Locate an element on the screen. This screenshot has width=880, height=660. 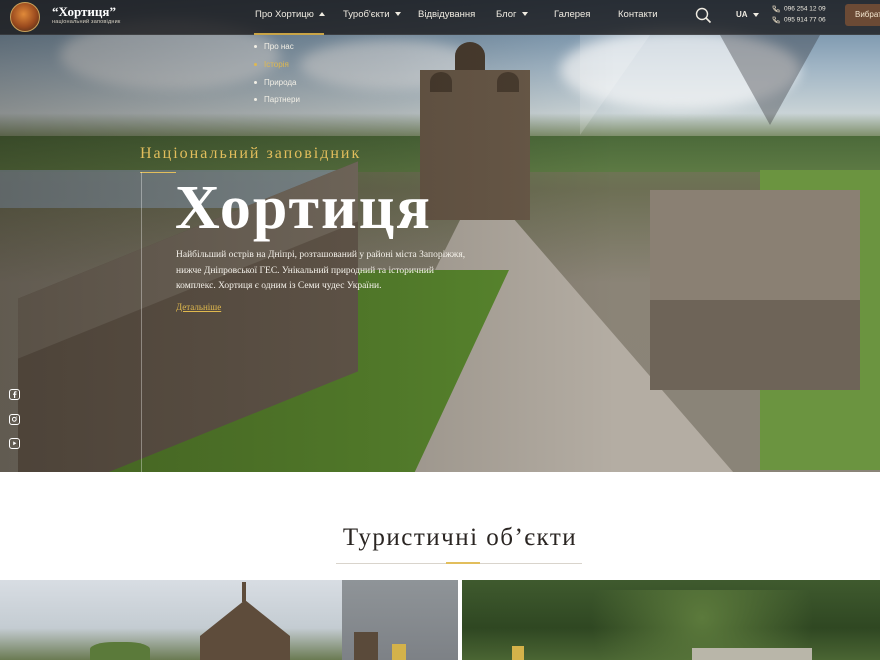
nav-item-tour-objects: Туроб'єкти is located at coordinates (372, 14).